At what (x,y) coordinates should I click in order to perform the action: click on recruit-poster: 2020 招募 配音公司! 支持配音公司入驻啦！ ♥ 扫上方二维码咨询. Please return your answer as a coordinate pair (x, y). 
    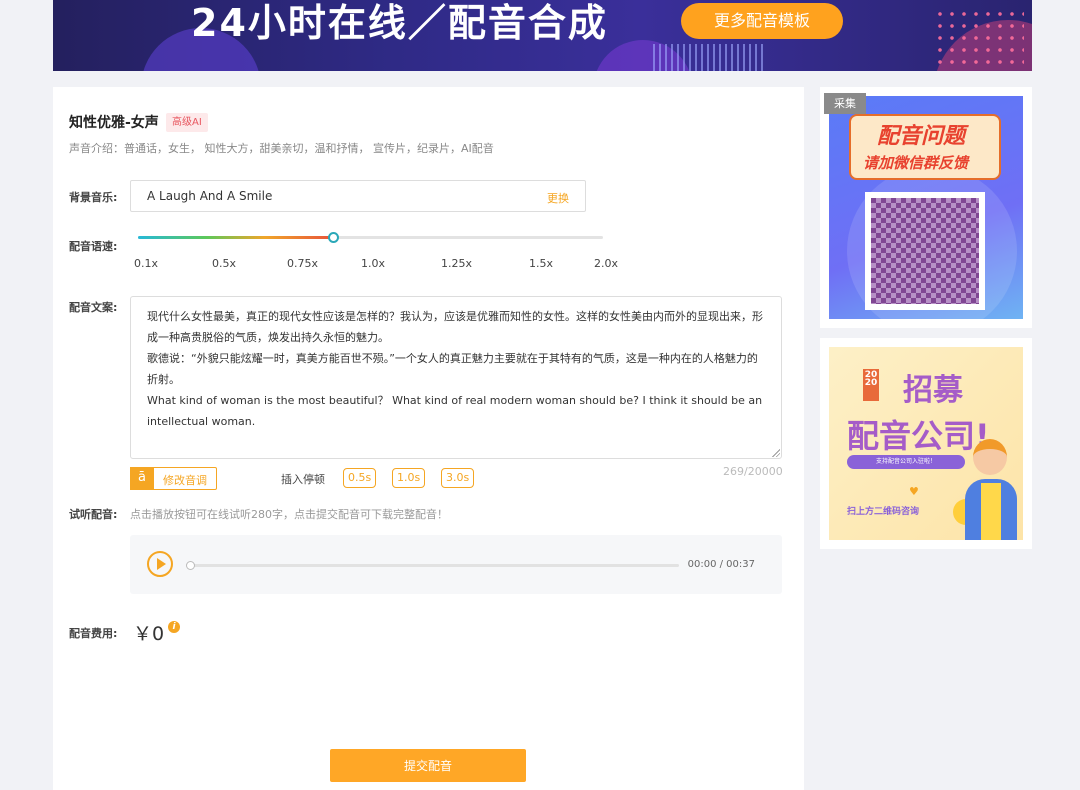
    Looking at the image, I should click on (926, 443).